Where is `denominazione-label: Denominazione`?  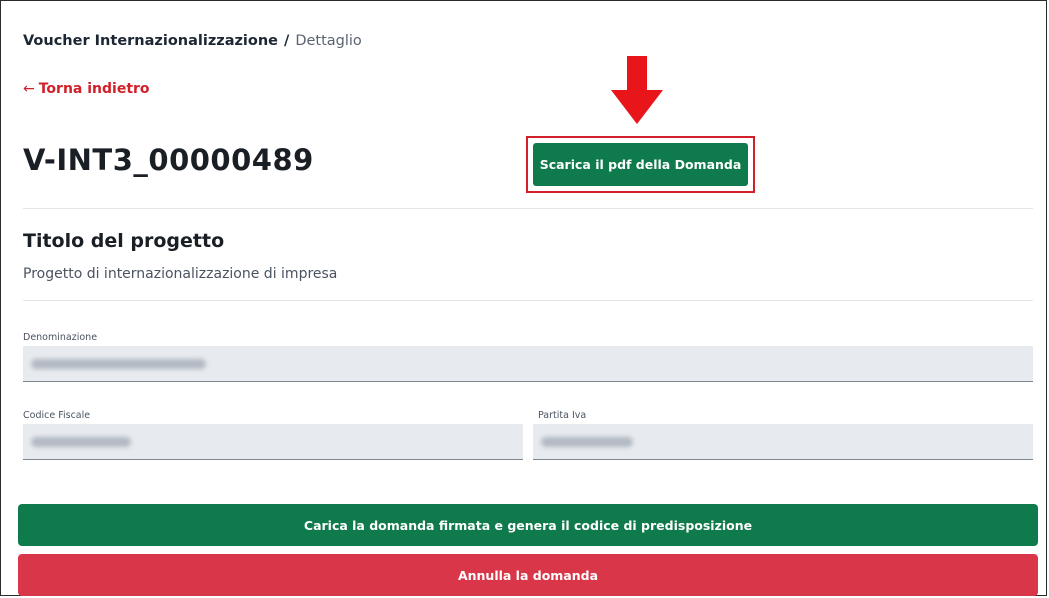
denominazione-label: Denominazione is located at coordinates (60, 337).